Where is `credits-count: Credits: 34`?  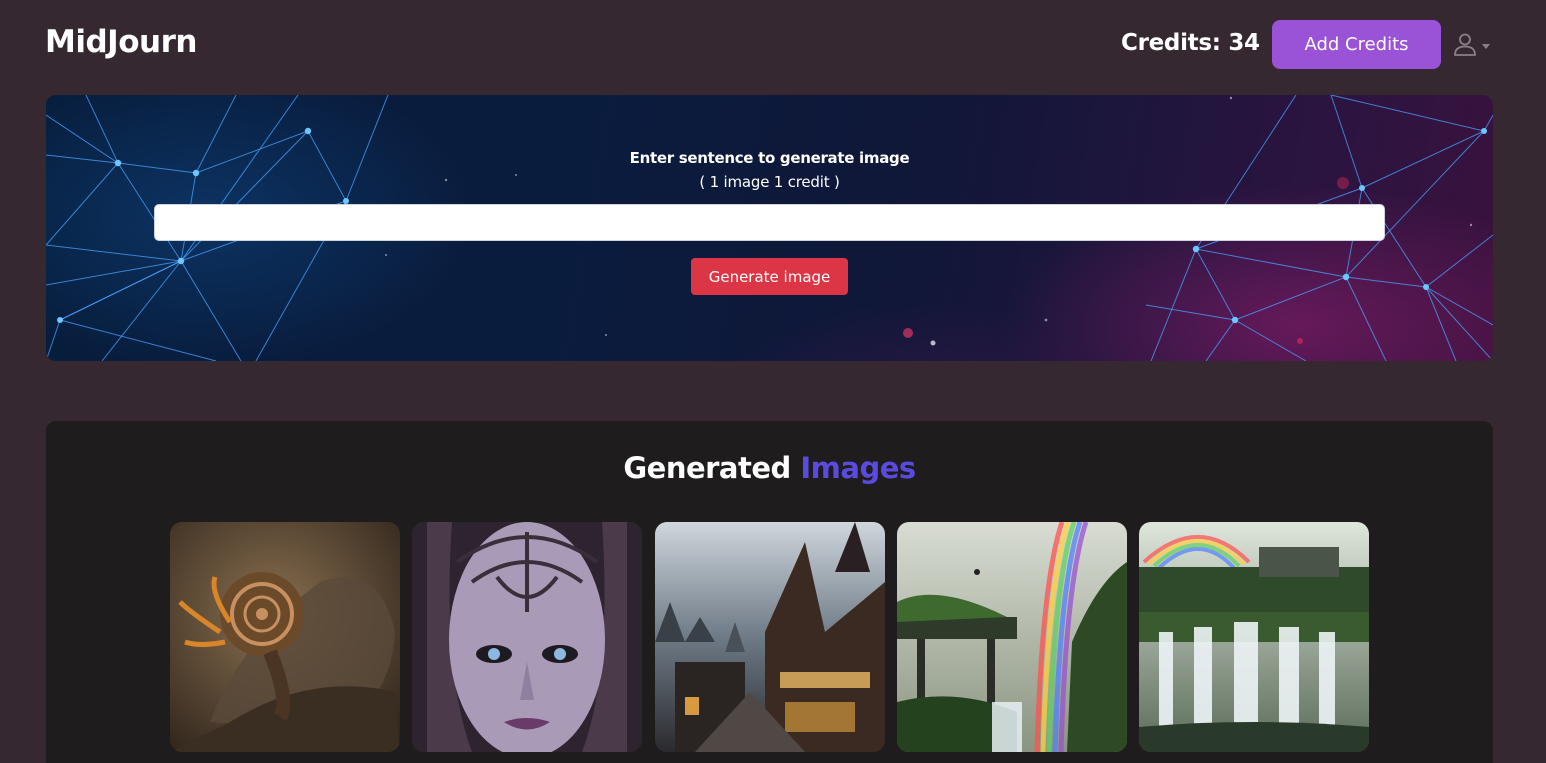
credits-count: Credits: 34 is located at coordinates (1190, 43).